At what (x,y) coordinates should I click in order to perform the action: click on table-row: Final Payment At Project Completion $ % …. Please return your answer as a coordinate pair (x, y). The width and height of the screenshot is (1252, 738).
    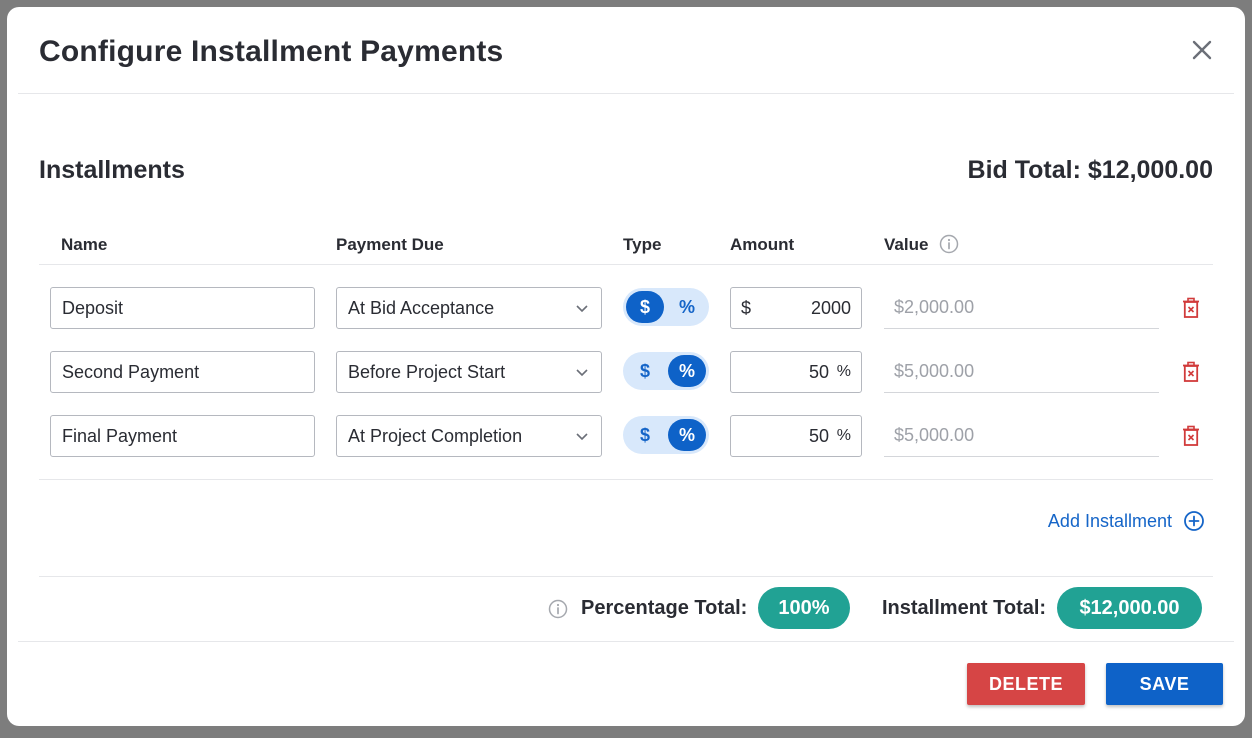
    Looking at the image, I should click on (626, 436).